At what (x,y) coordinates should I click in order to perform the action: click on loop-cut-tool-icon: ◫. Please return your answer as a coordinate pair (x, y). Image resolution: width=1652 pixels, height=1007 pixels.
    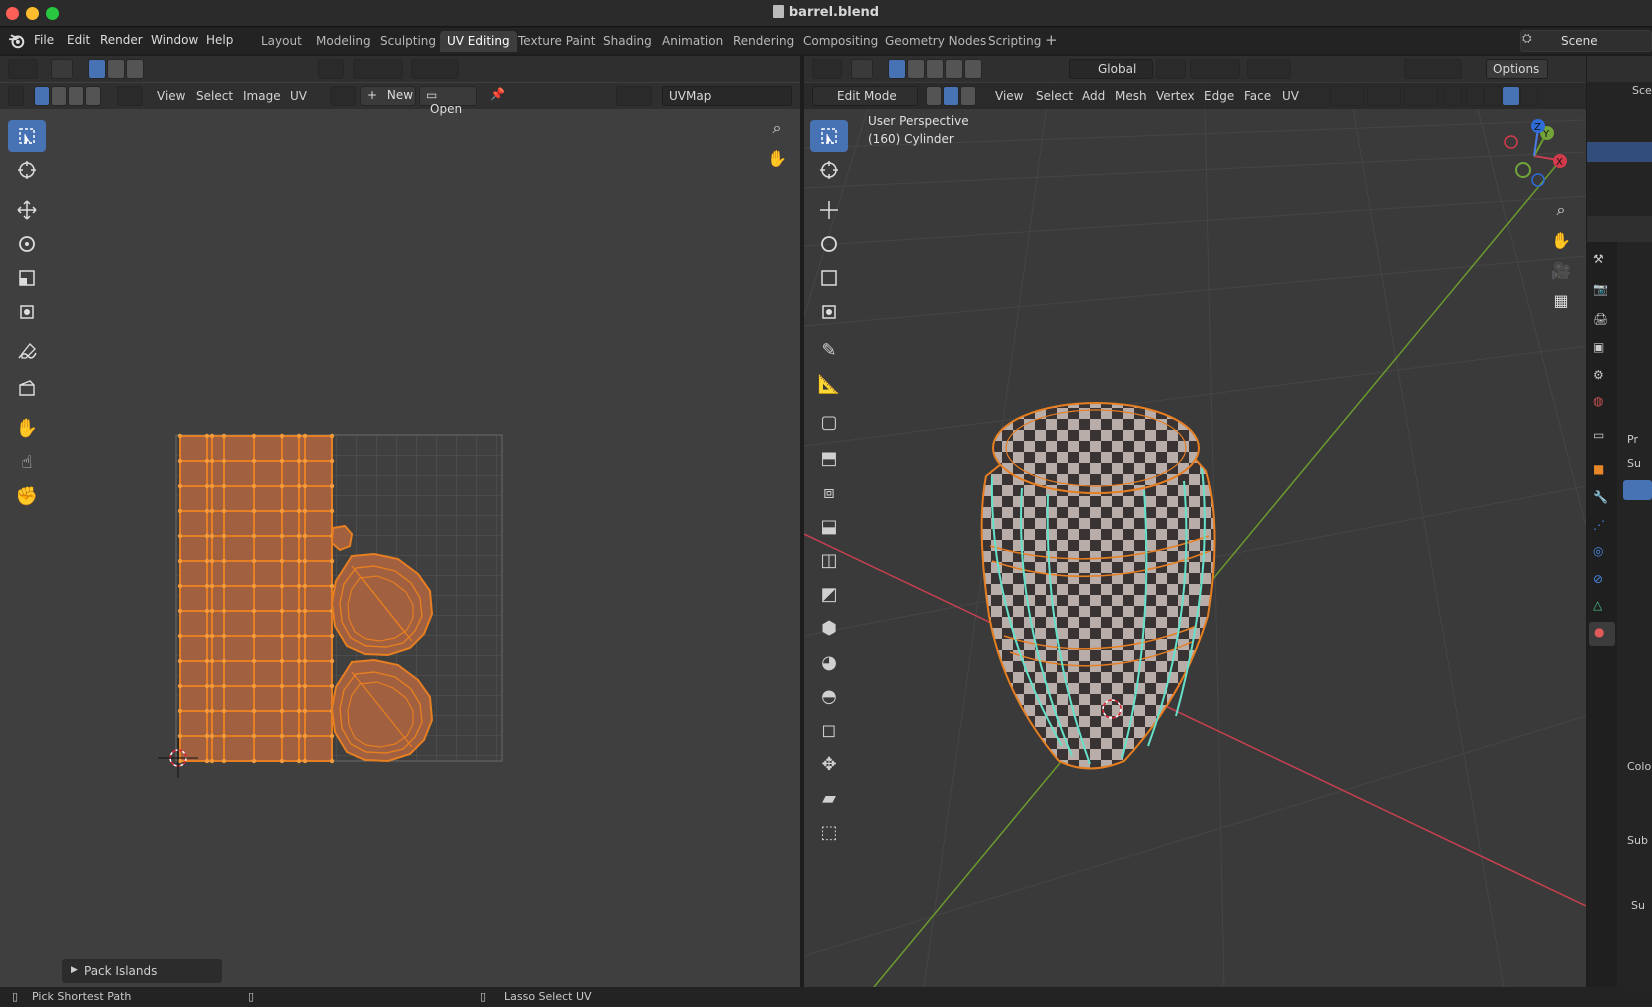
    Looking at the image, I should click on (829, 560).